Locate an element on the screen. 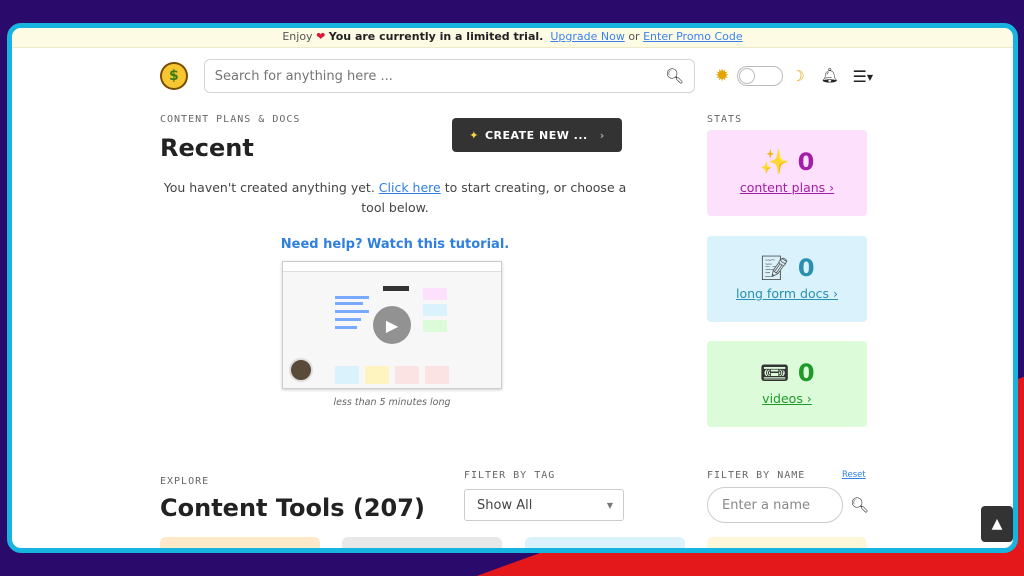  create-new-button: ✦ CREATE NEW ... › is located at coordinates (537, 135).